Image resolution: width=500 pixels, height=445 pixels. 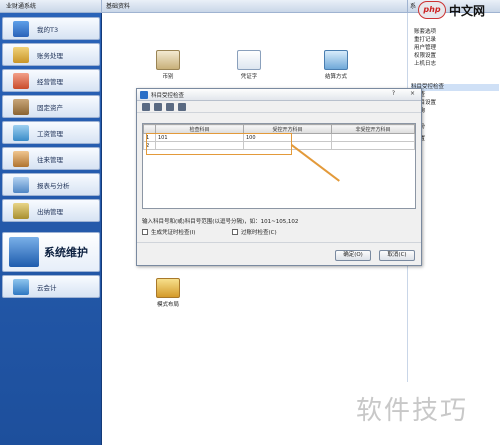 I want to click on highlight-annotation-box, so click(x=219, y=144).